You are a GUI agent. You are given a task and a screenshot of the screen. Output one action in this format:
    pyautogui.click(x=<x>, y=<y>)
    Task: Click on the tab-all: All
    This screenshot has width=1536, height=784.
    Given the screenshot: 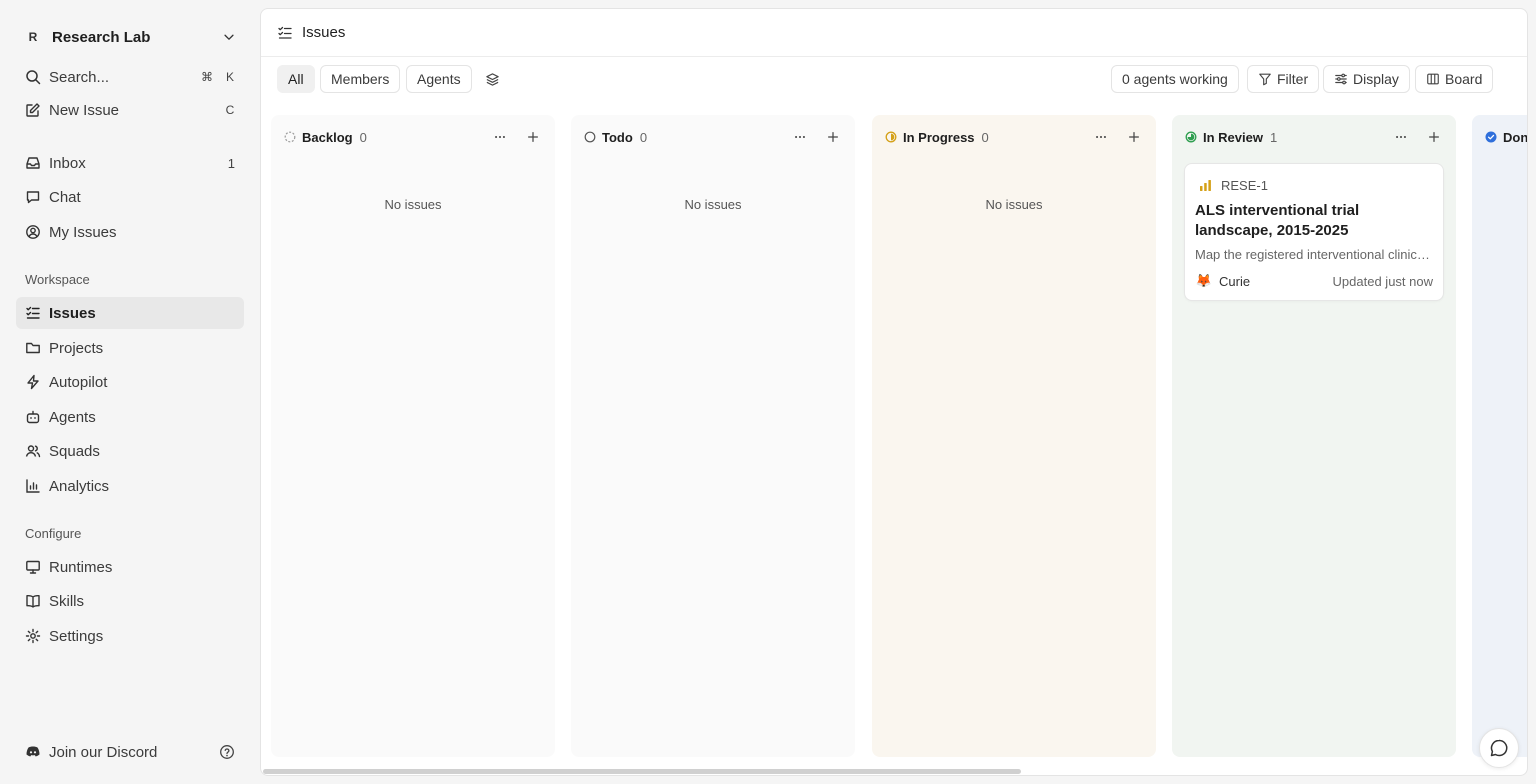 What is the action you would take?
    pyautogui.click(x=296, y=79)
    